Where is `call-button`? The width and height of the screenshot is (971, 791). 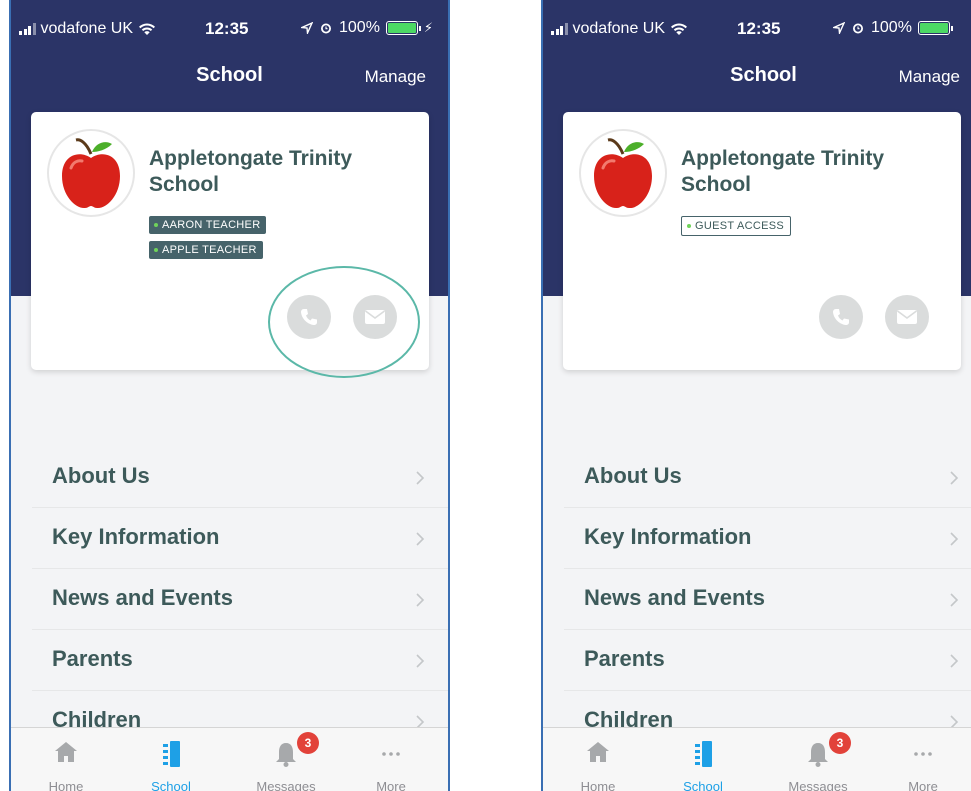 call-button is located at coordinates (841, 317).